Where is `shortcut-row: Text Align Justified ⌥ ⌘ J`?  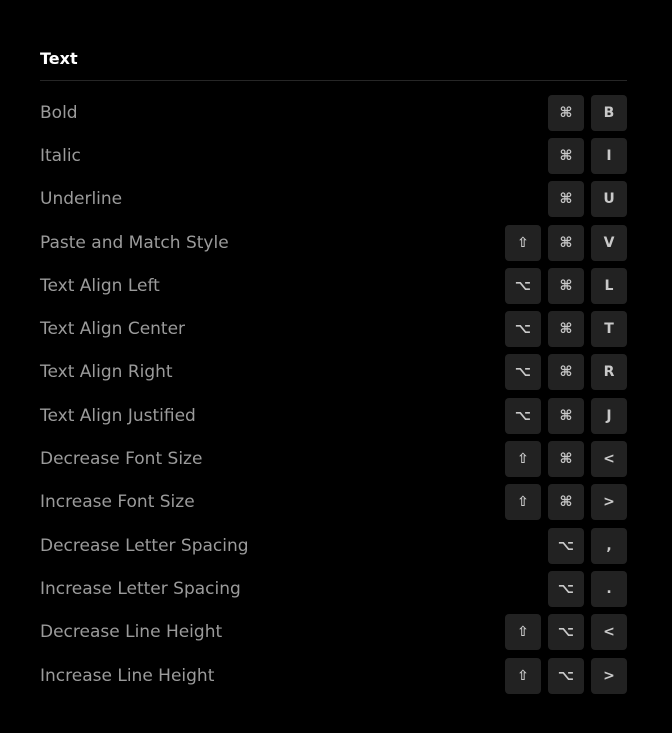
shortcut-row: Text Align Justified ⌥ ⌘ J is located at coordinates (333, 415).